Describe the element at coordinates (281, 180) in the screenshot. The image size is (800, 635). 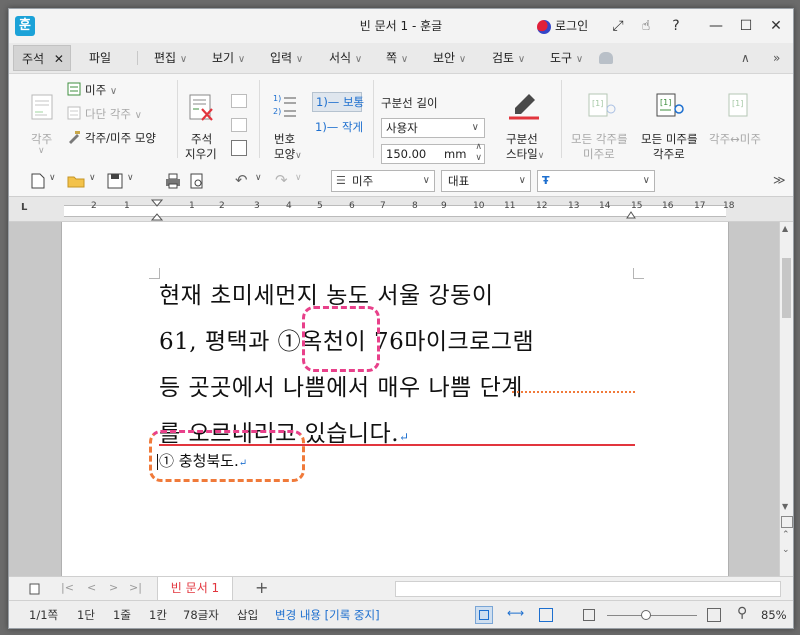
I see `redo-icon: ↷` at that location.